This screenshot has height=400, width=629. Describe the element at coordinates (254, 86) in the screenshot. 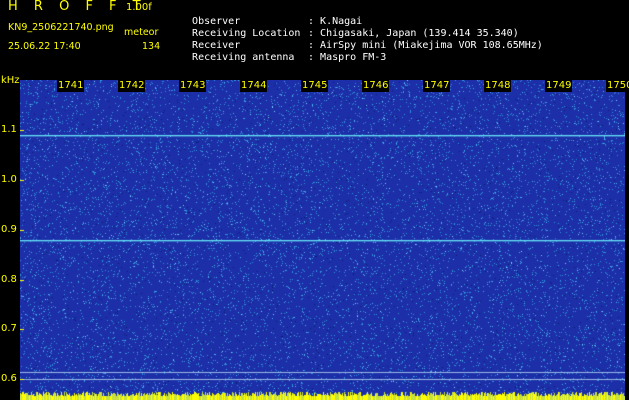

I see `x-tick-label: 1744` at that location.